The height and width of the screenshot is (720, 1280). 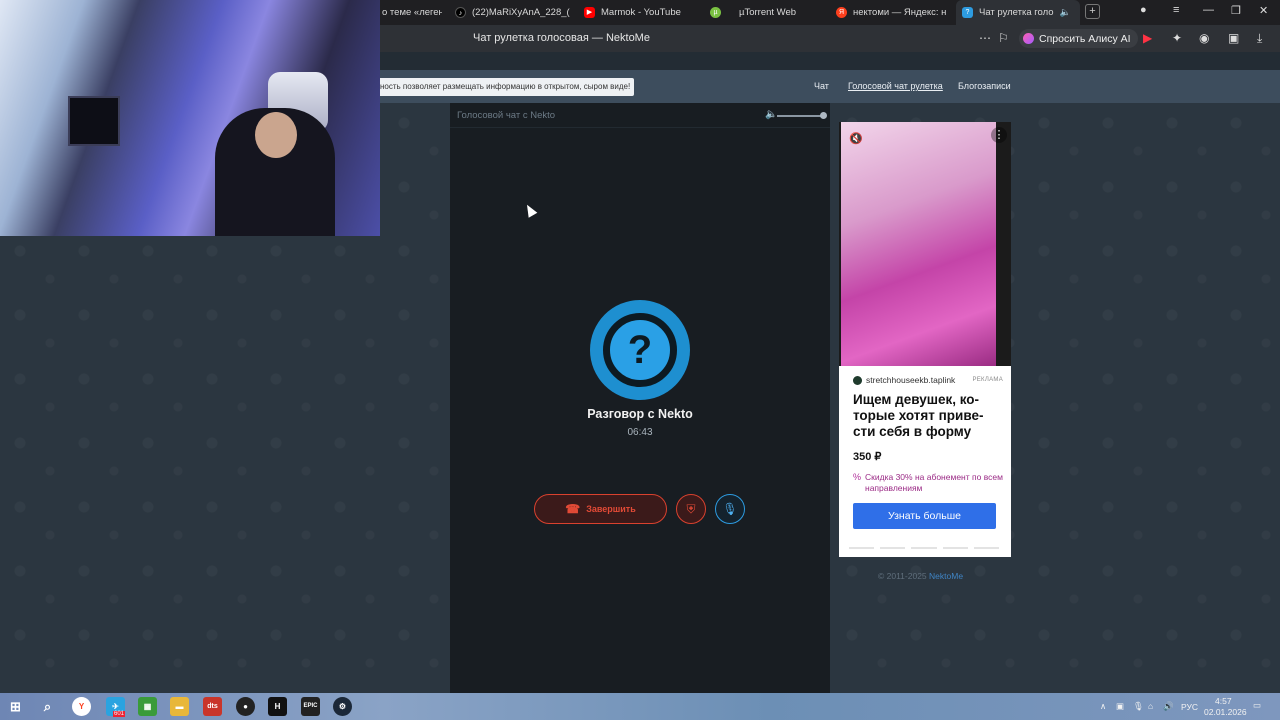 I want to click on tab-nekto: ? Чат рулетка голо 🔈 ✕, so click(x=1018, y=12).